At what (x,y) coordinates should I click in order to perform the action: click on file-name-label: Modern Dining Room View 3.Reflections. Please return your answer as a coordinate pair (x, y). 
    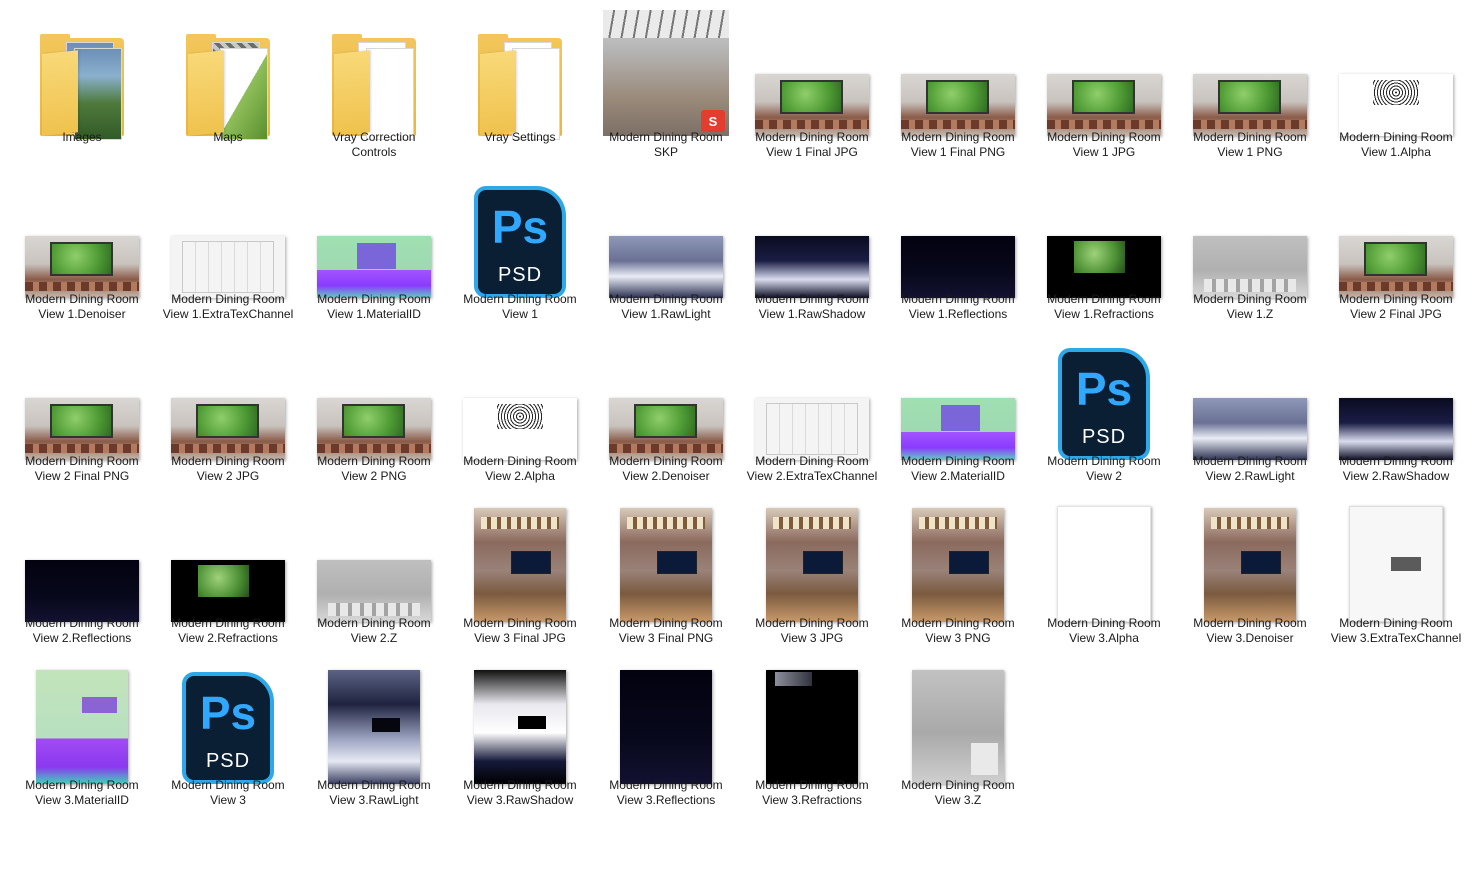
    Looking at the image, I should click on (666, 792).